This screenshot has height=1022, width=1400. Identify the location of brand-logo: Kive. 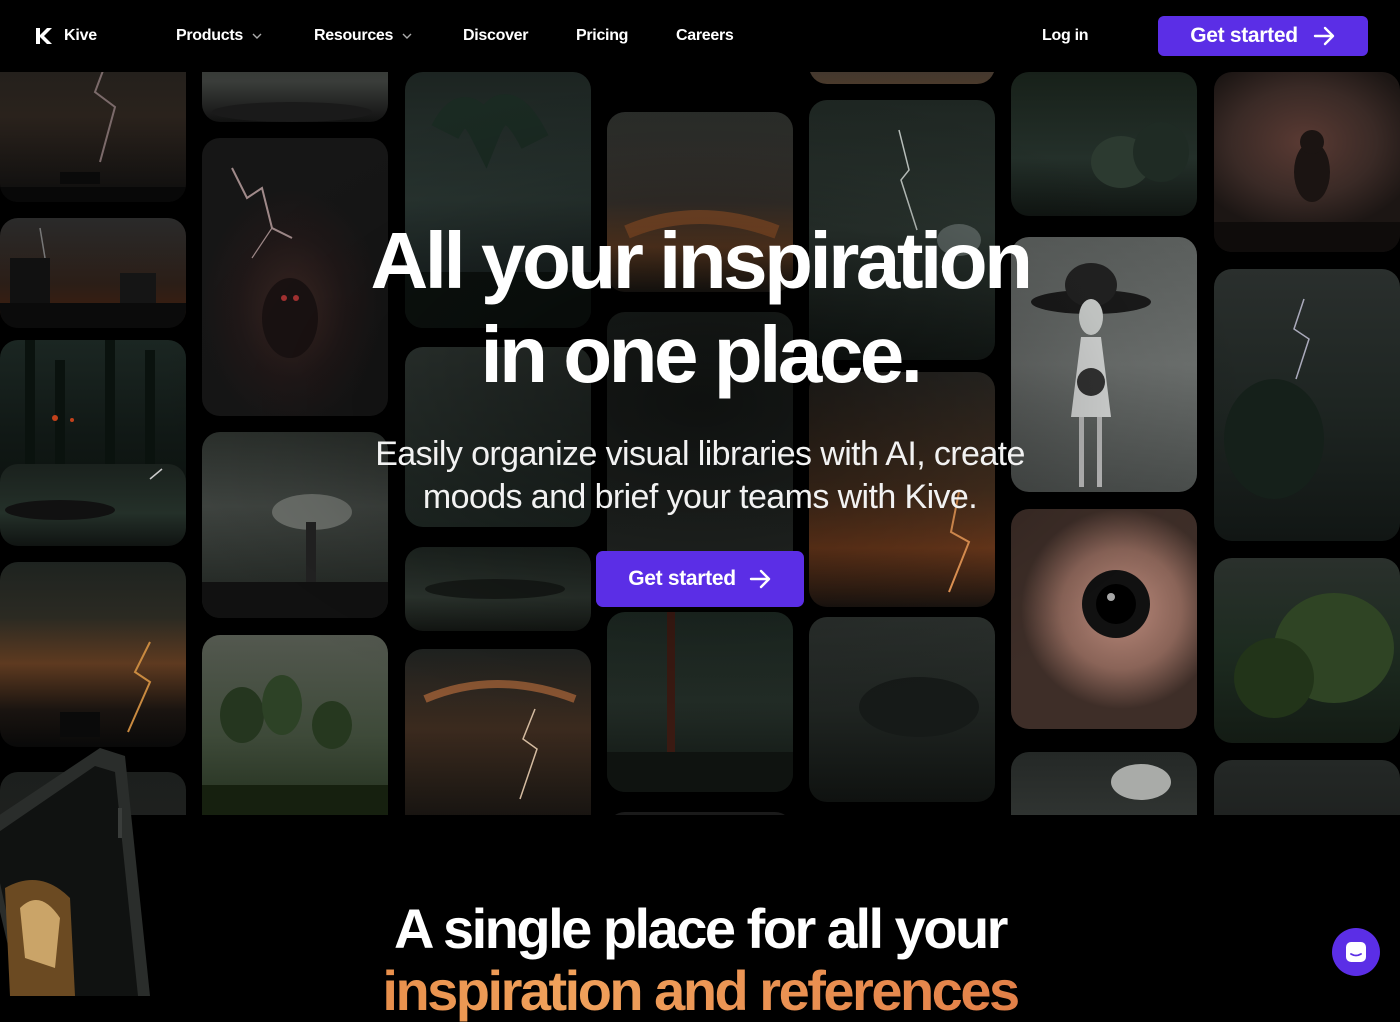
(65, 36).